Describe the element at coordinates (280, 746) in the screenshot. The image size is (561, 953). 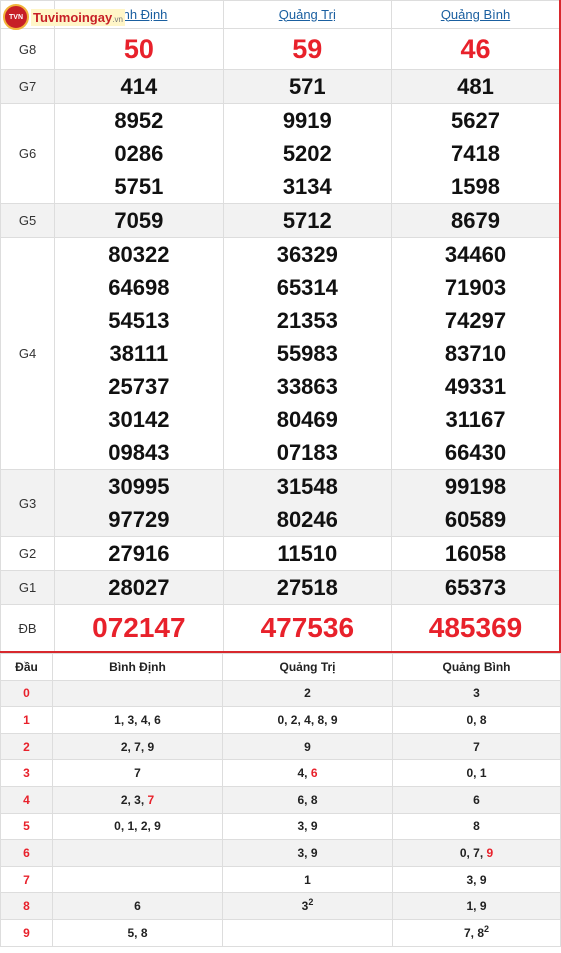
I see `loto-row: 2 2, 7, 997` at that location.